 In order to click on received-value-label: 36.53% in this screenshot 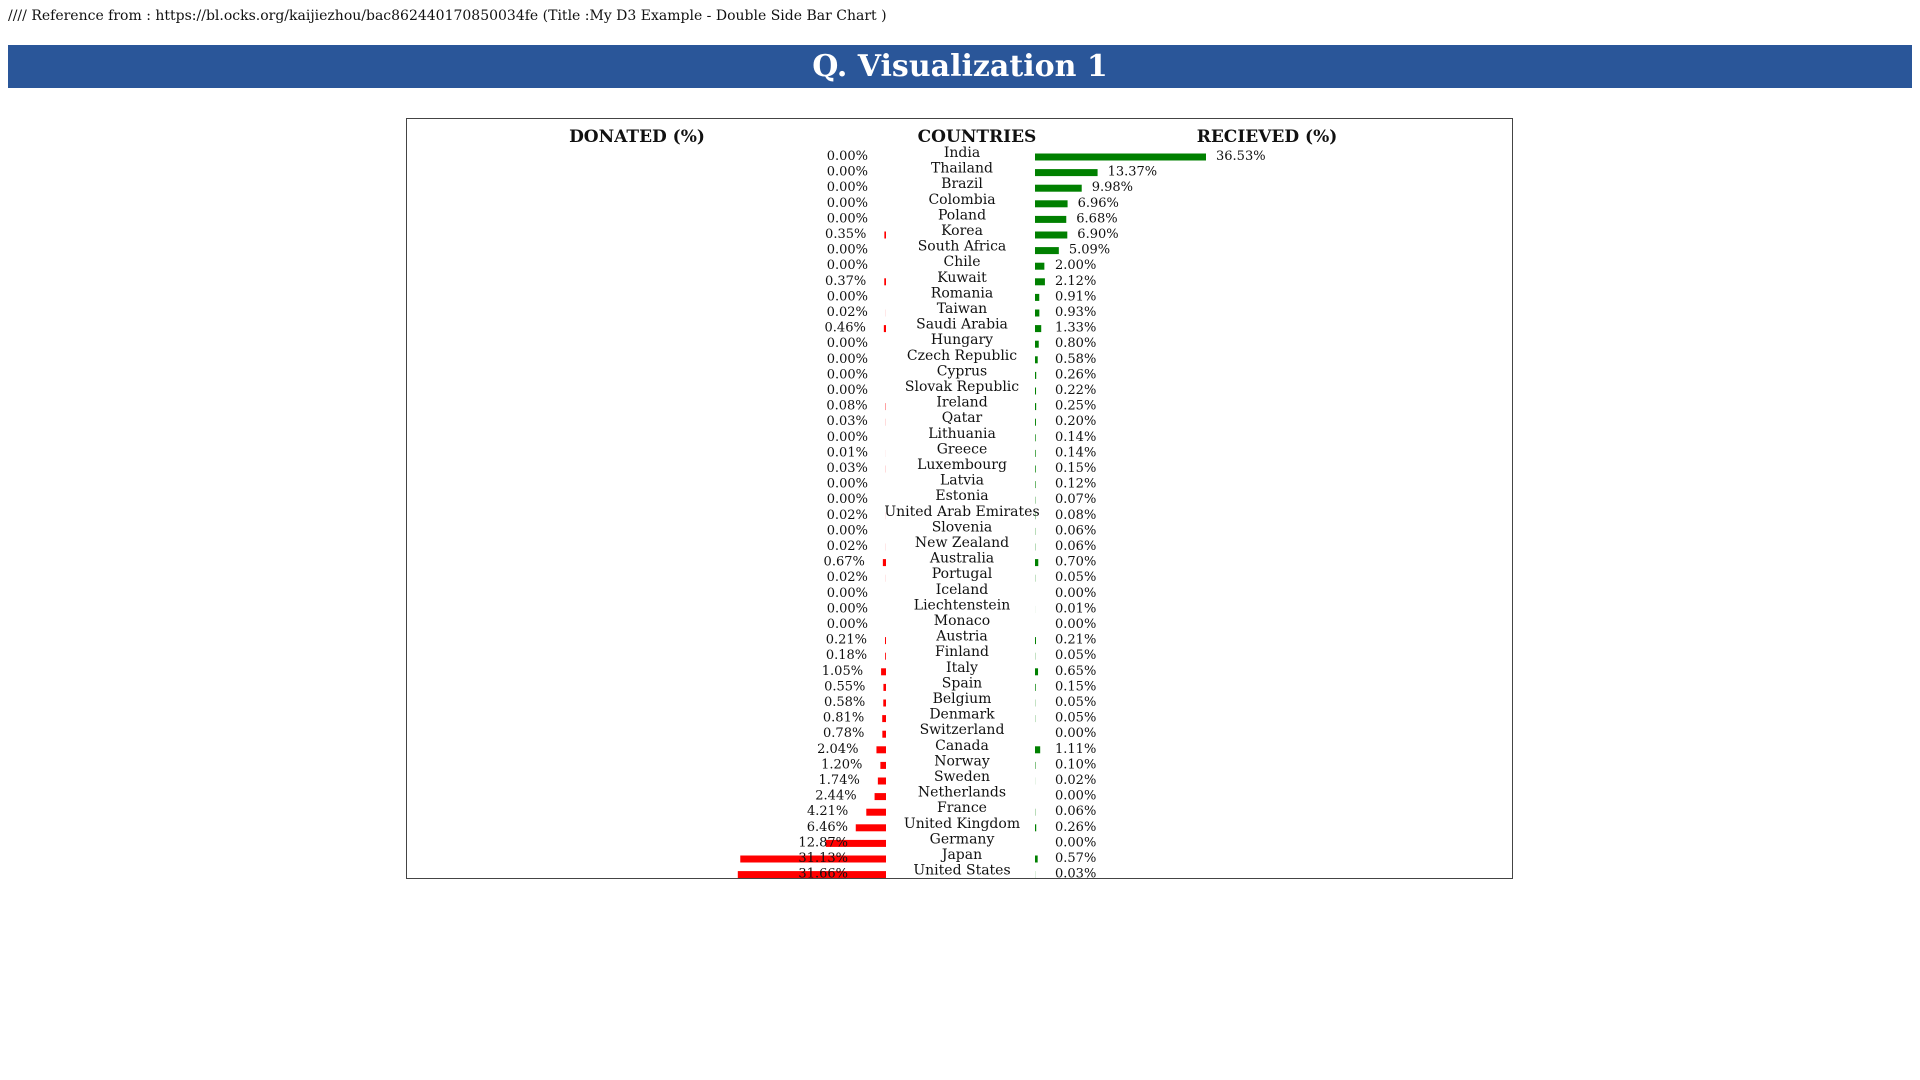, I will do `click(1241, 156)`.